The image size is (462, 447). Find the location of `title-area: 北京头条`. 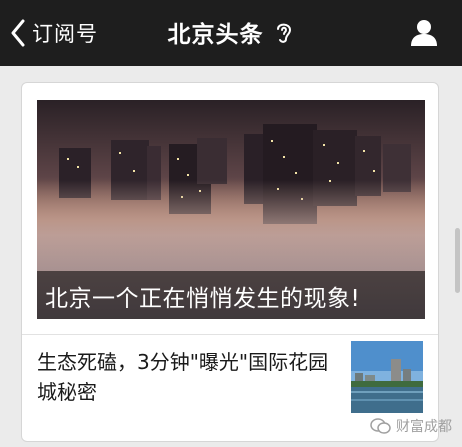

title-area: 北京头条 is located at coordinates (231, 32).